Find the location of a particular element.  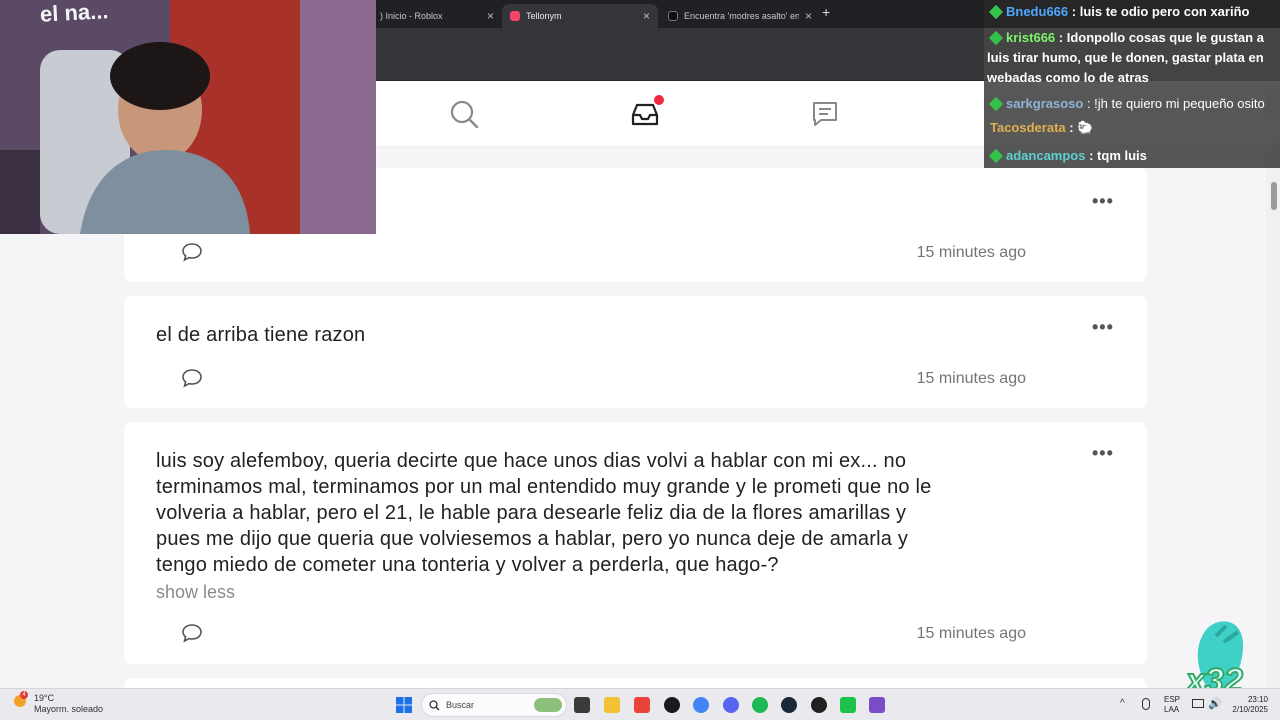

show-less-link: show less is located at coordinates (195, 592).